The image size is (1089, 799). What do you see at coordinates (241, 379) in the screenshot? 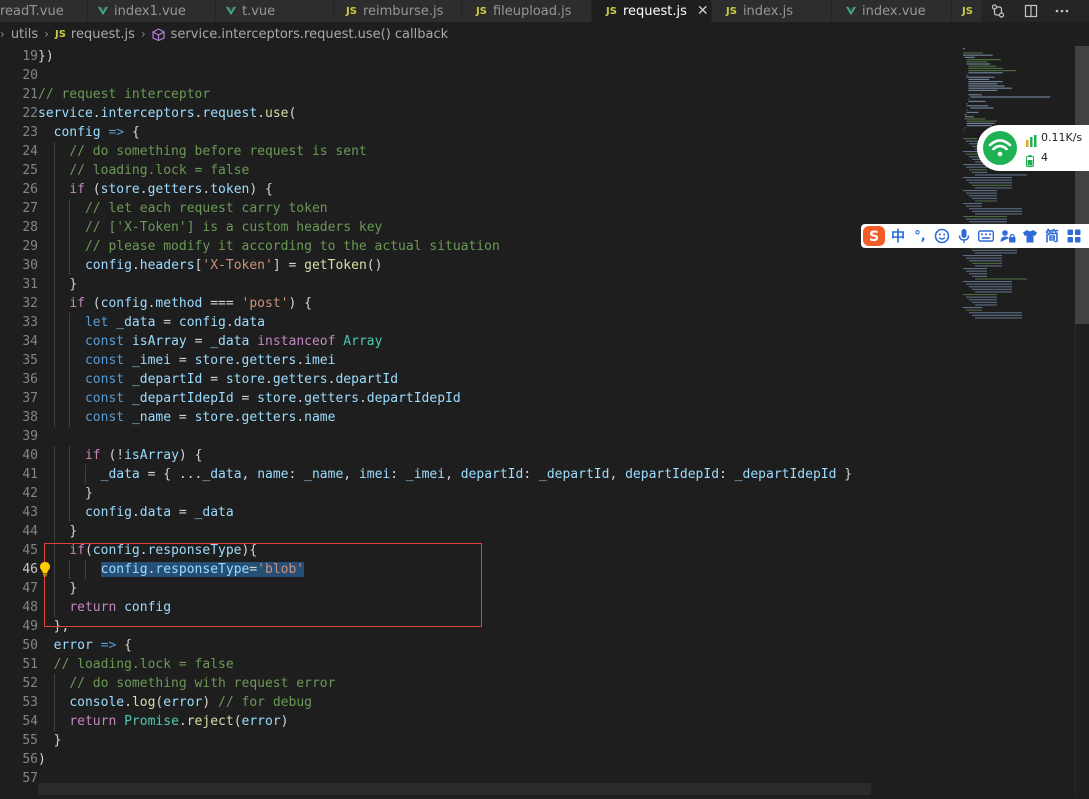
I see `line-code: const _departId = store.getters.departId` at bounding box center [241, 379].